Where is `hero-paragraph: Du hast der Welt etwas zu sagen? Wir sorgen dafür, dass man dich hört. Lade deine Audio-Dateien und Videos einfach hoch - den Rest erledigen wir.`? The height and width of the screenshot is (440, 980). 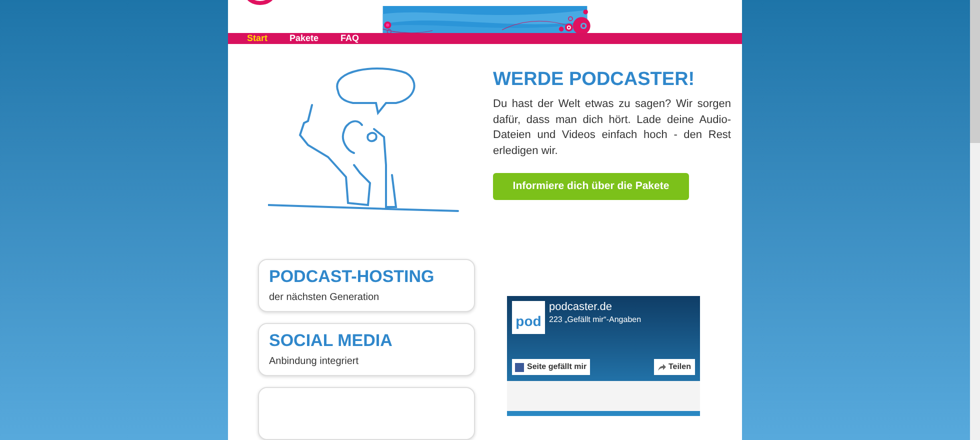
hero-paragraph: Du hast der Welt etwas zu sagen? Wir sorgen dafür, dass man dich hört. Lade deine Audio-Dateien und Videos einfach hoch - den Rest erledigen wir. is located at coordinates (612, 127).